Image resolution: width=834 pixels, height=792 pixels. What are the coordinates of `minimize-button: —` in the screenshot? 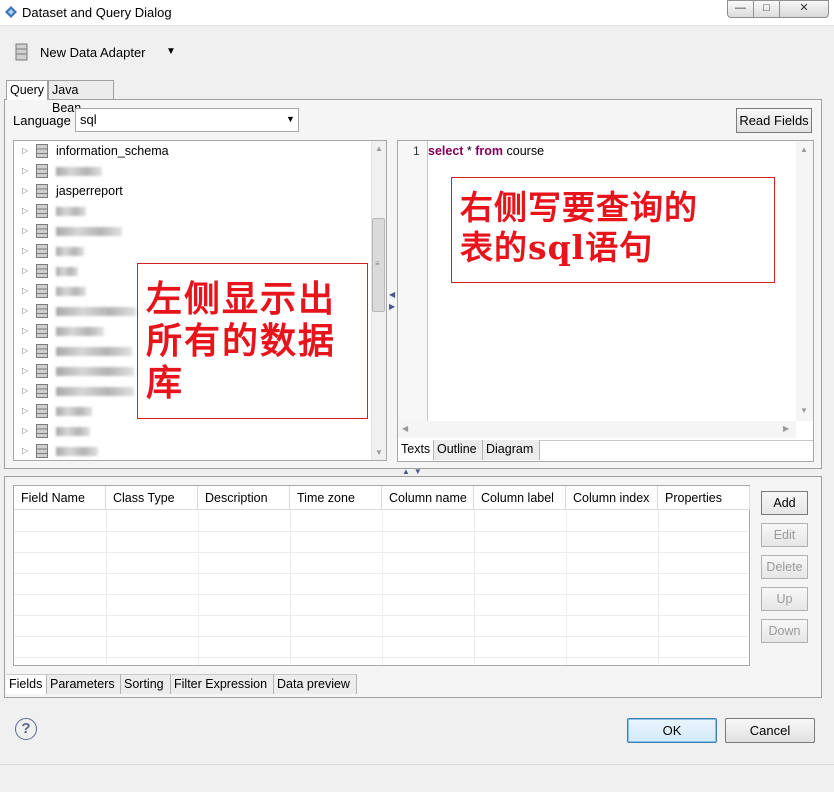 It's located at (740, 9).